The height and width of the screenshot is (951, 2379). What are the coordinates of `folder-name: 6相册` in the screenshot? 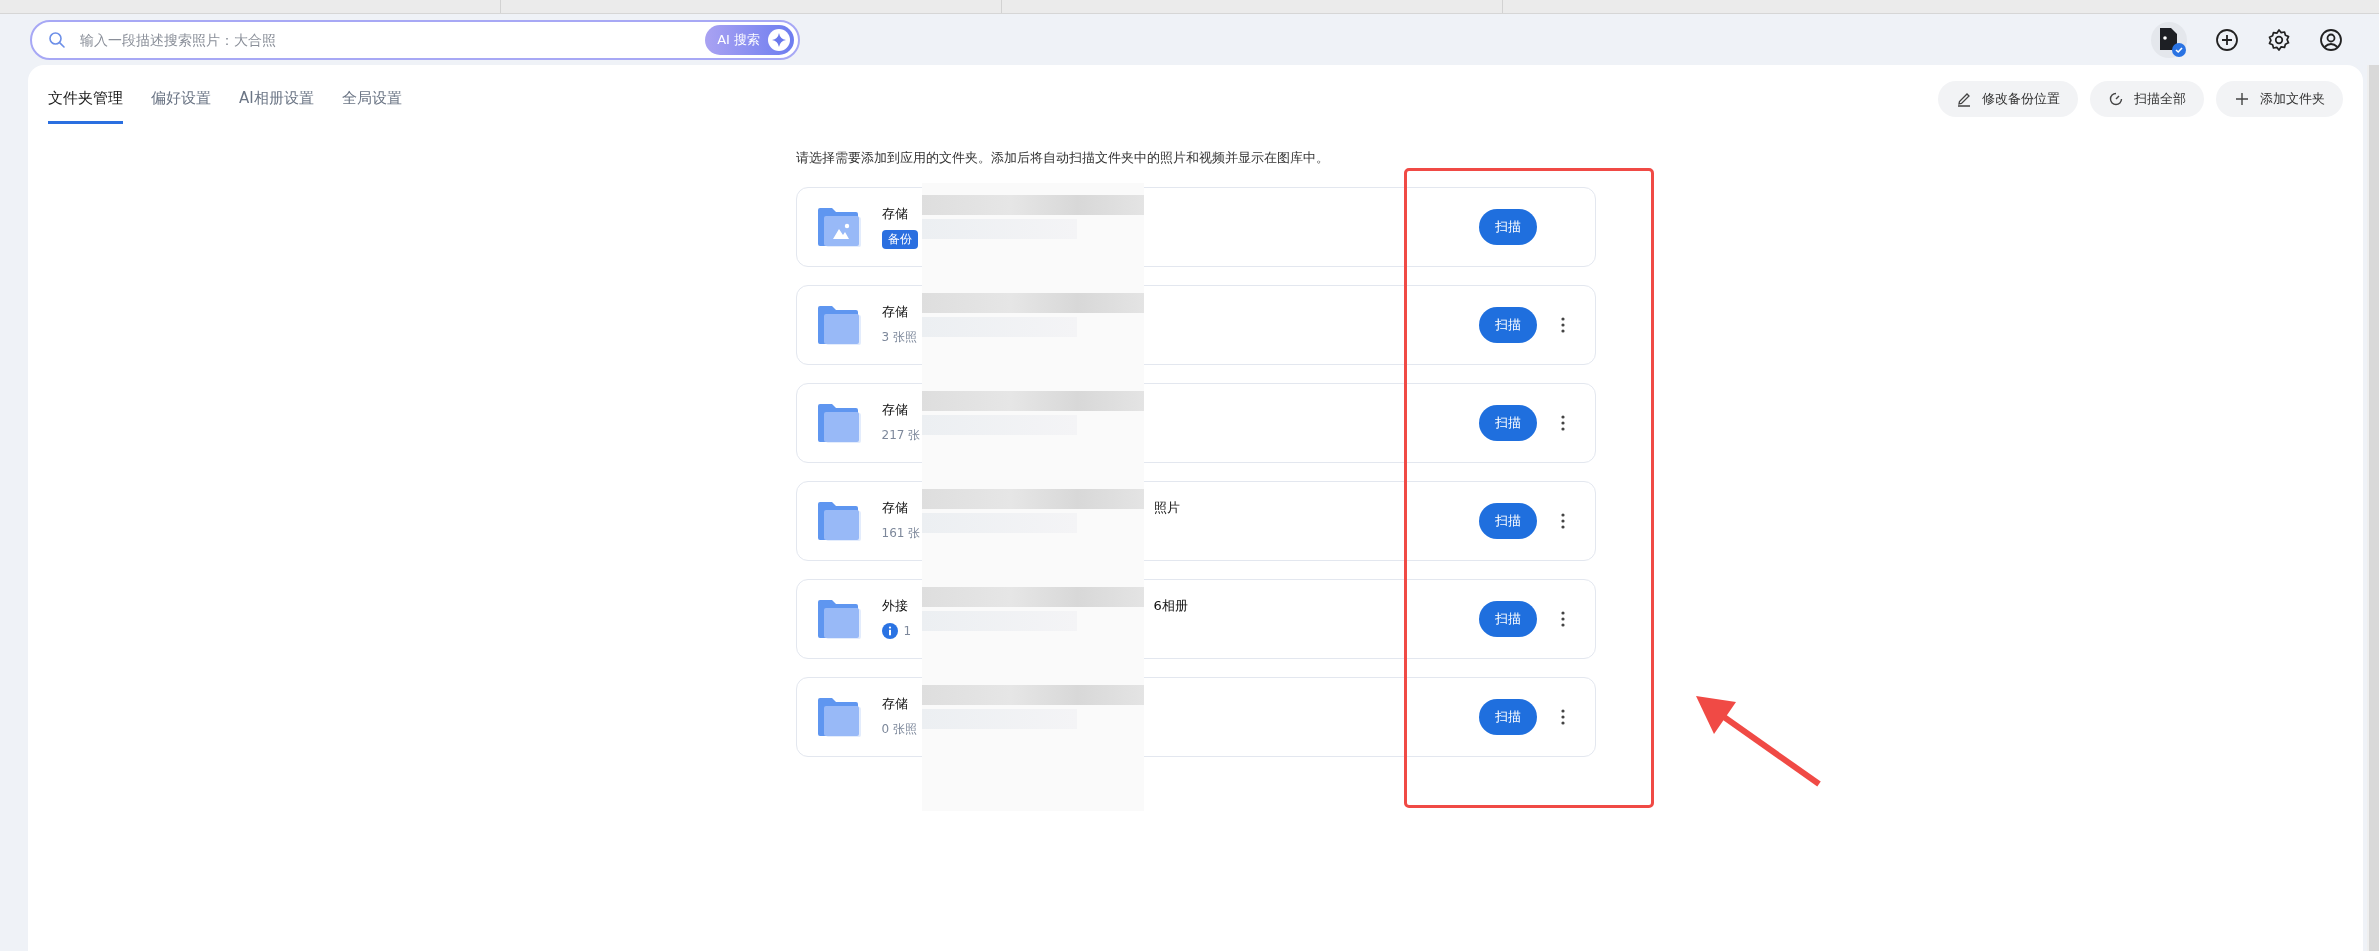 It's located at (1170, 606).